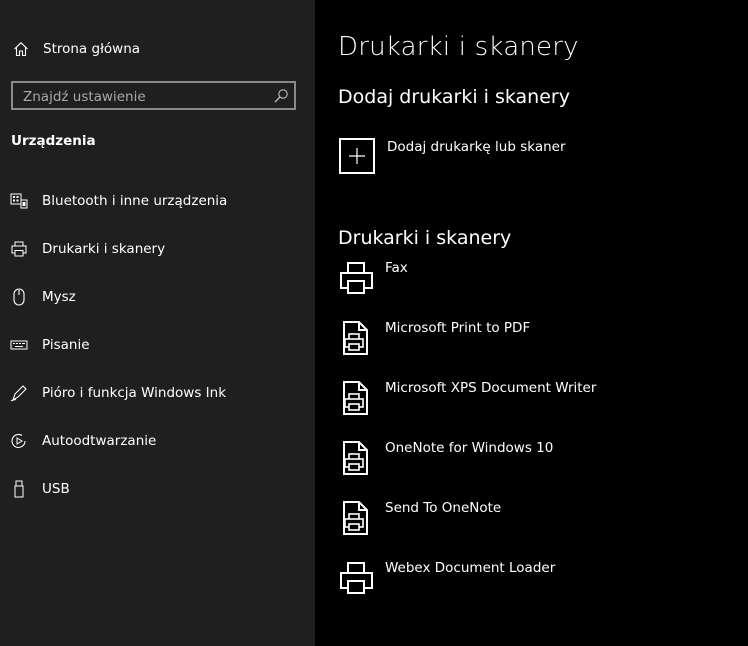 Image resolution: width=748 pixels, height=646 pixels. What do you see at coordinates (458, 47) in the screenshot?
I see `page-title: Drukarki i skanery` at bounding box center [458, 47].